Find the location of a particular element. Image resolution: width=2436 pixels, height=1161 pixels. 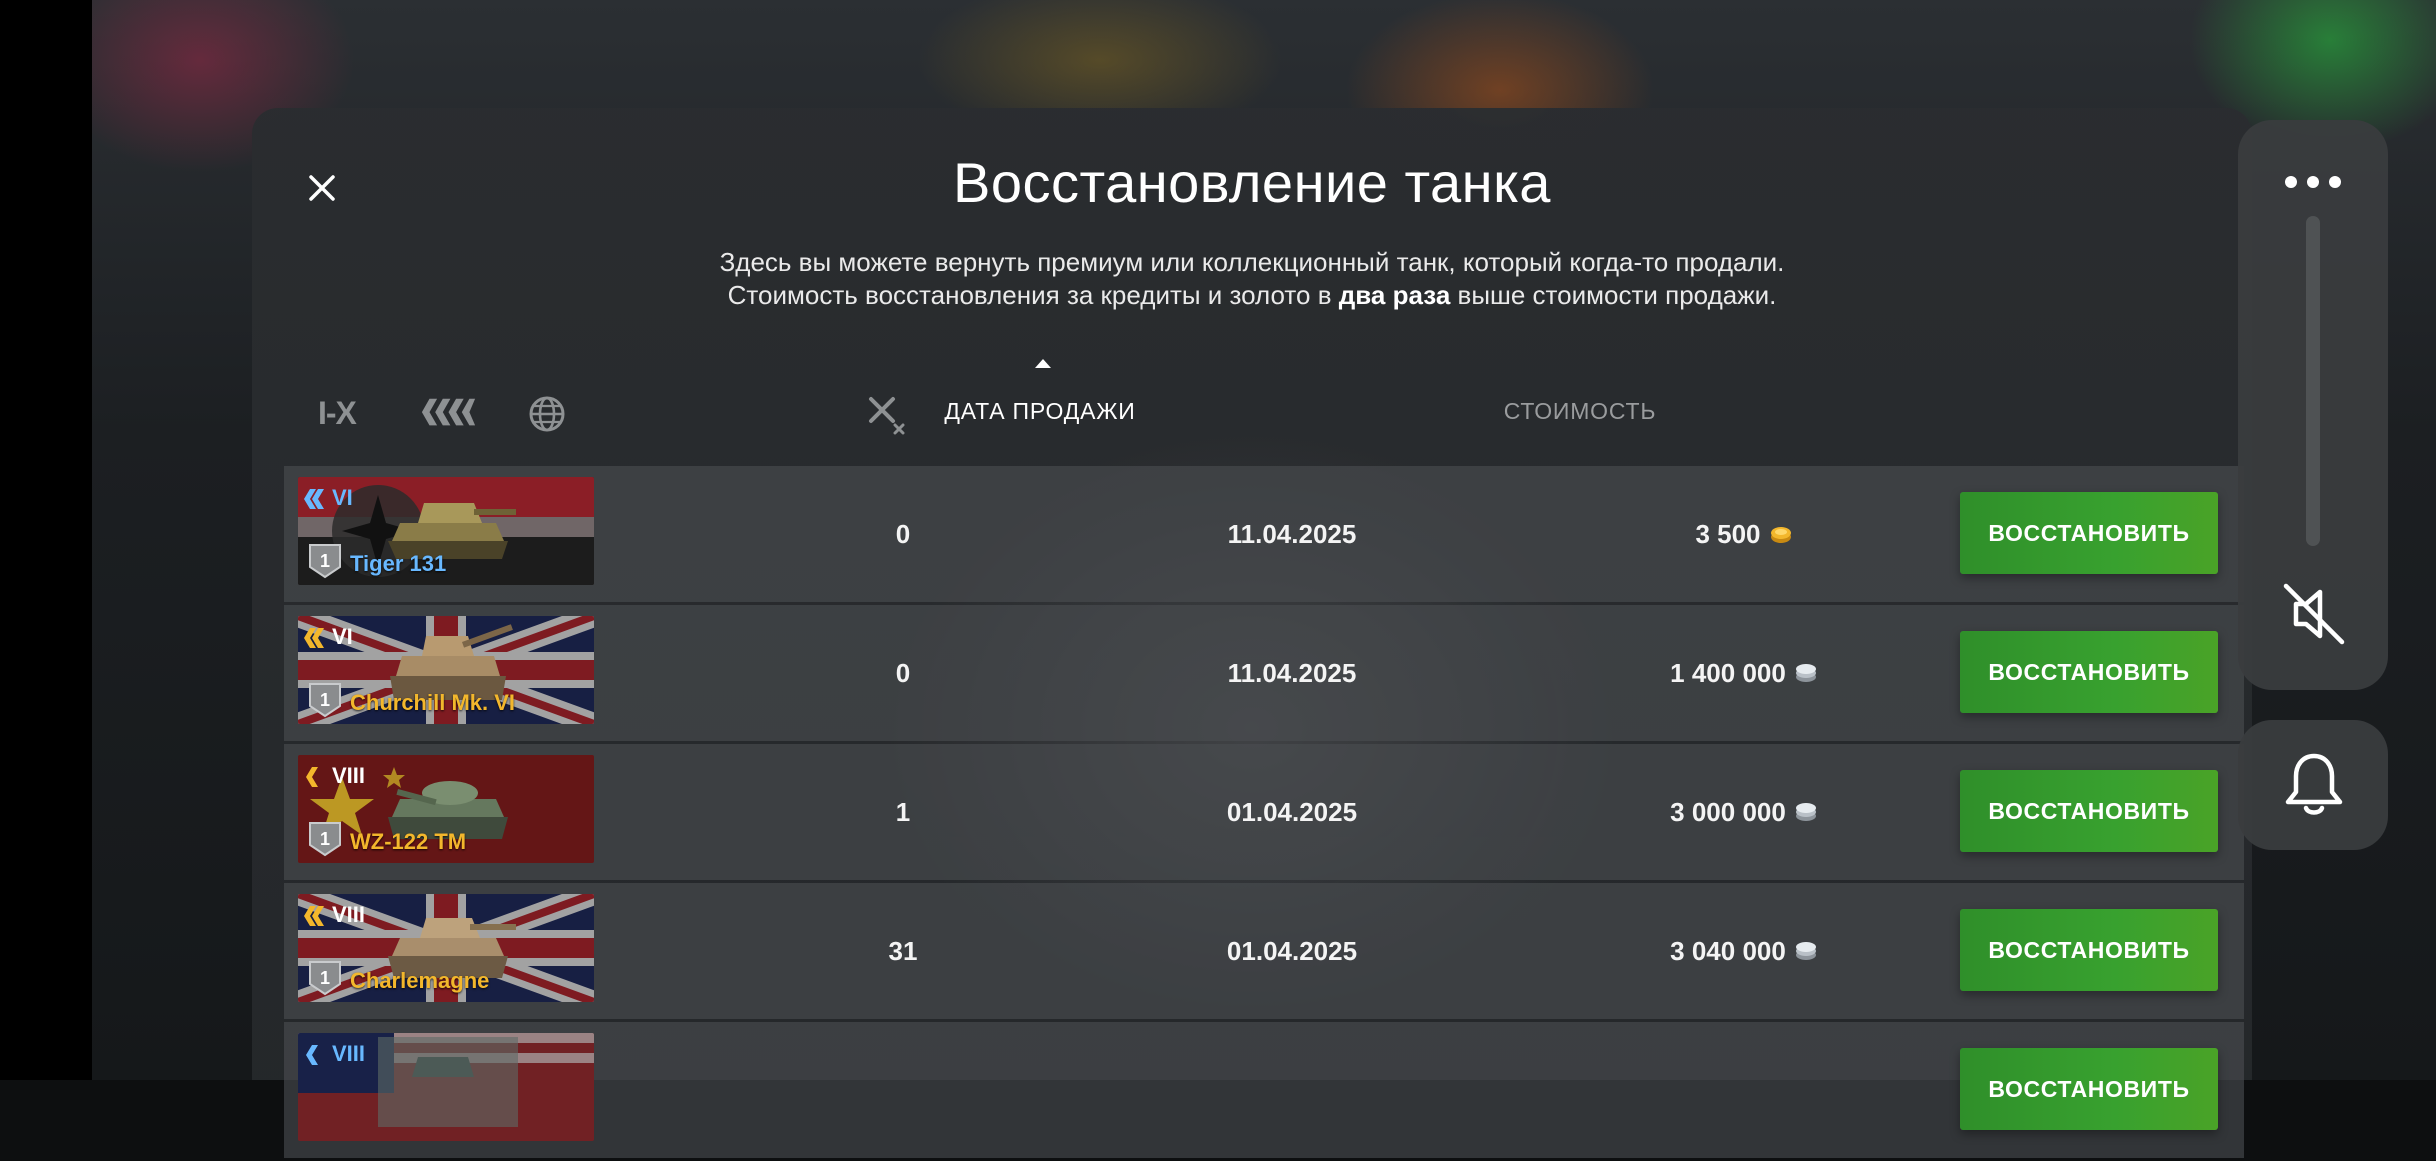

cost-value: 3 000 000 is located at coordinates (1728, 811).